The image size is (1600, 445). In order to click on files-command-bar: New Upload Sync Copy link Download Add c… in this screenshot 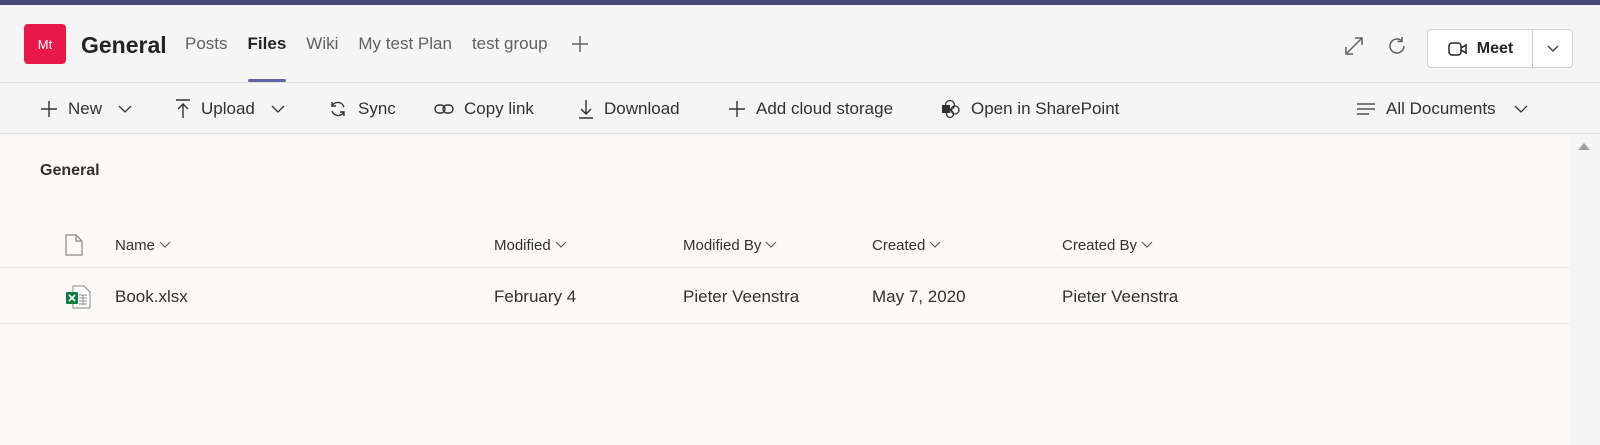, I will do `click(800, 109)`.